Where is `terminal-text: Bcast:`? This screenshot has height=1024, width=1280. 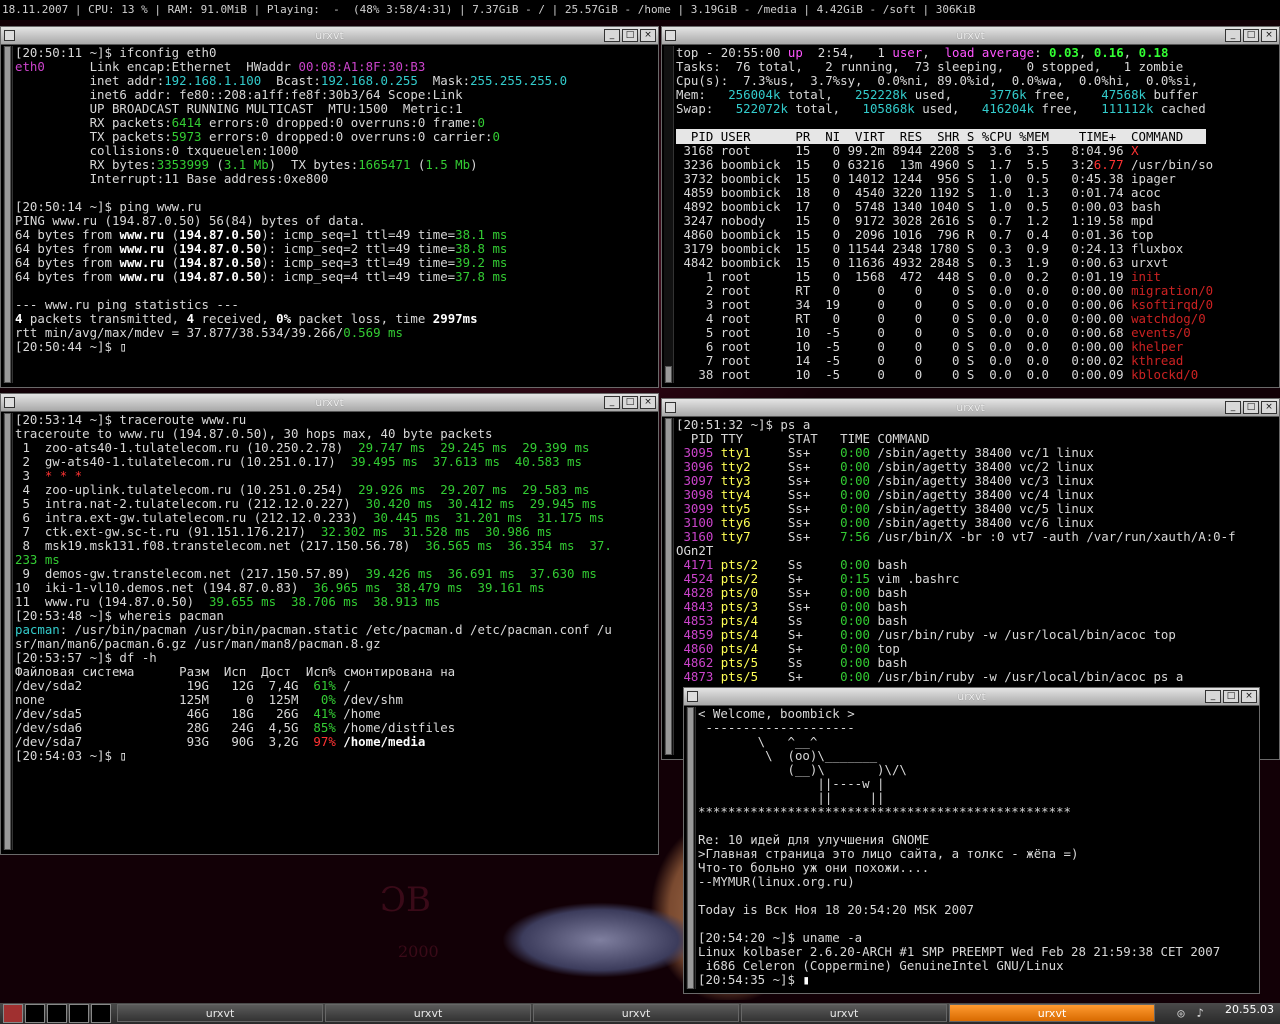
terminal-text: Bcast: is located at coordinates (291, 80).